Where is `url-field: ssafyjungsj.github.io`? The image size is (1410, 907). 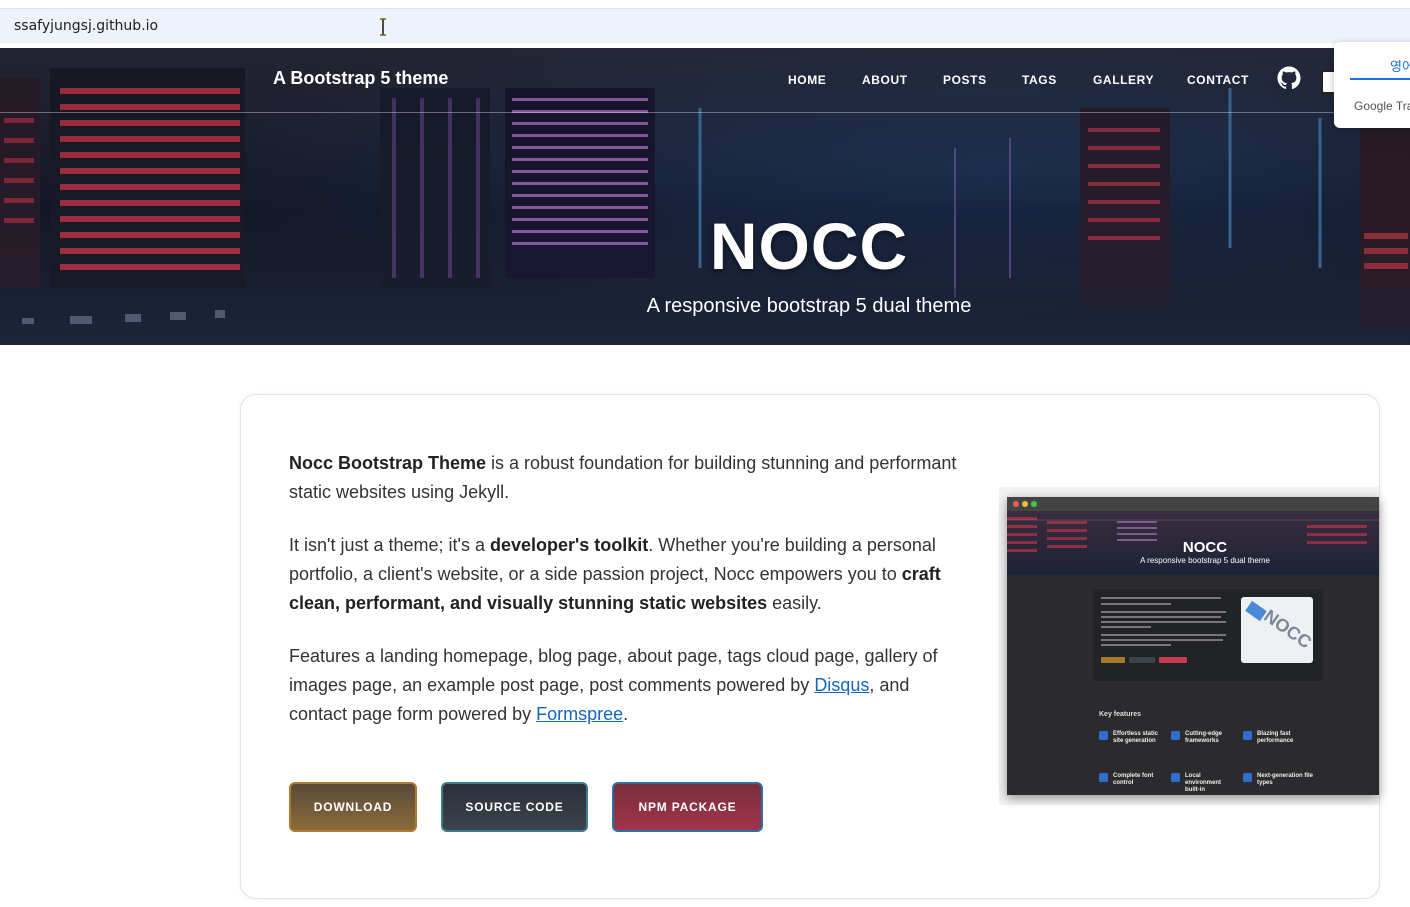 url-field: ssafyjungsj.github.io is located at coordinates (705, 25).